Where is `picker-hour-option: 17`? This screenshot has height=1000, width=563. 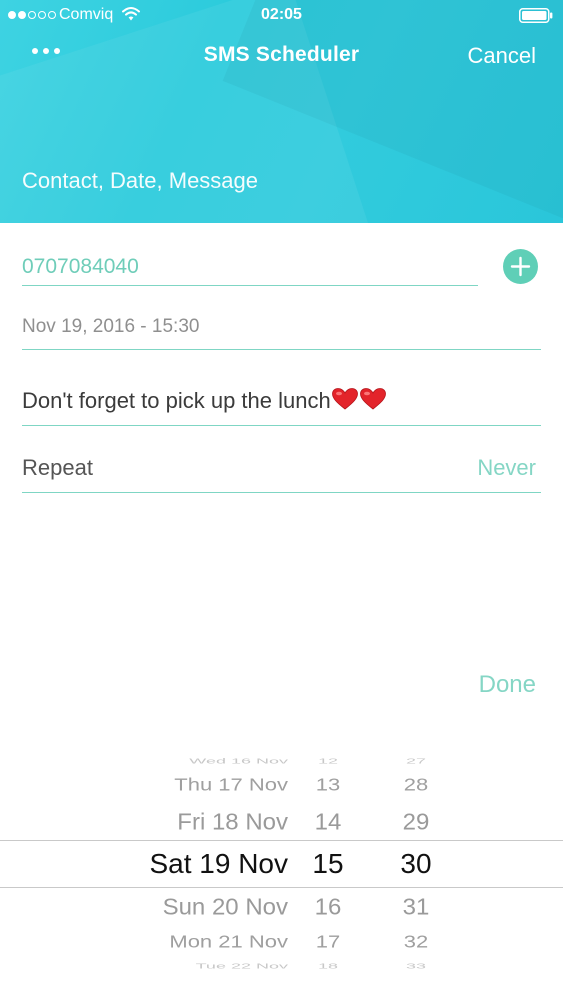 picker-hour-option: 17 is located at coordinates (328, 942).